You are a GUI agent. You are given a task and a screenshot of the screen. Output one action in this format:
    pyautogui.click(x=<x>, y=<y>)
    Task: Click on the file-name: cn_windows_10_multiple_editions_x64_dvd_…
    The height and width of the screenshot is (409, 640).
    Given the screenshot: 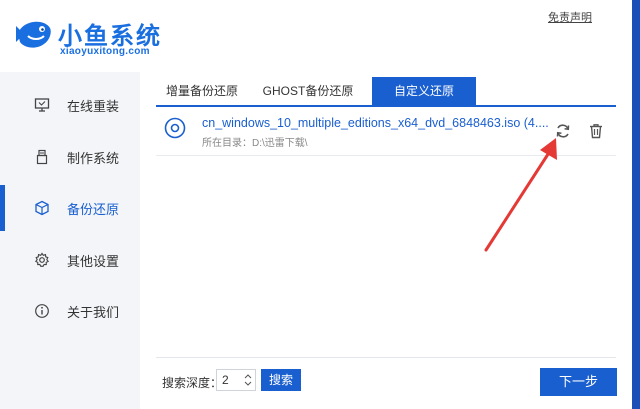 What is the action you would take?
    pyautogui.click(x=375, y=123)
    